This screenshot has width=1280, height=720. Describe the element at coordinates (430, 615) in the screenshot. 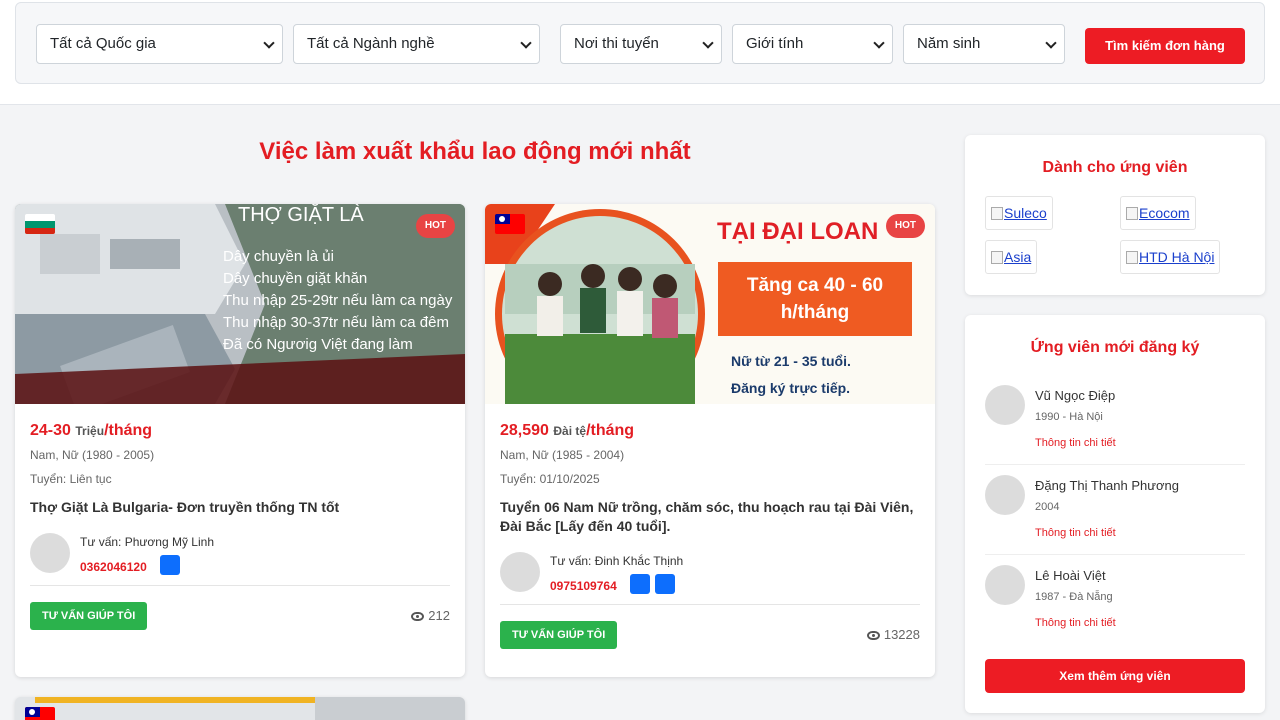

I see `view-count: 212` at that location.